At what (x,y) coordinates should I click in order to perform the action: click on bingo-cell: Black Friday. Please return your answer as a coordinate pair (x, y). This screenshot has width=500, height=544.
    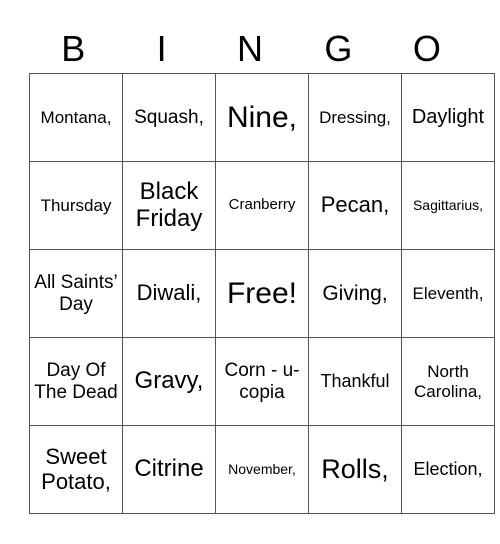
    Looking at the image, I should click on (169, 205).